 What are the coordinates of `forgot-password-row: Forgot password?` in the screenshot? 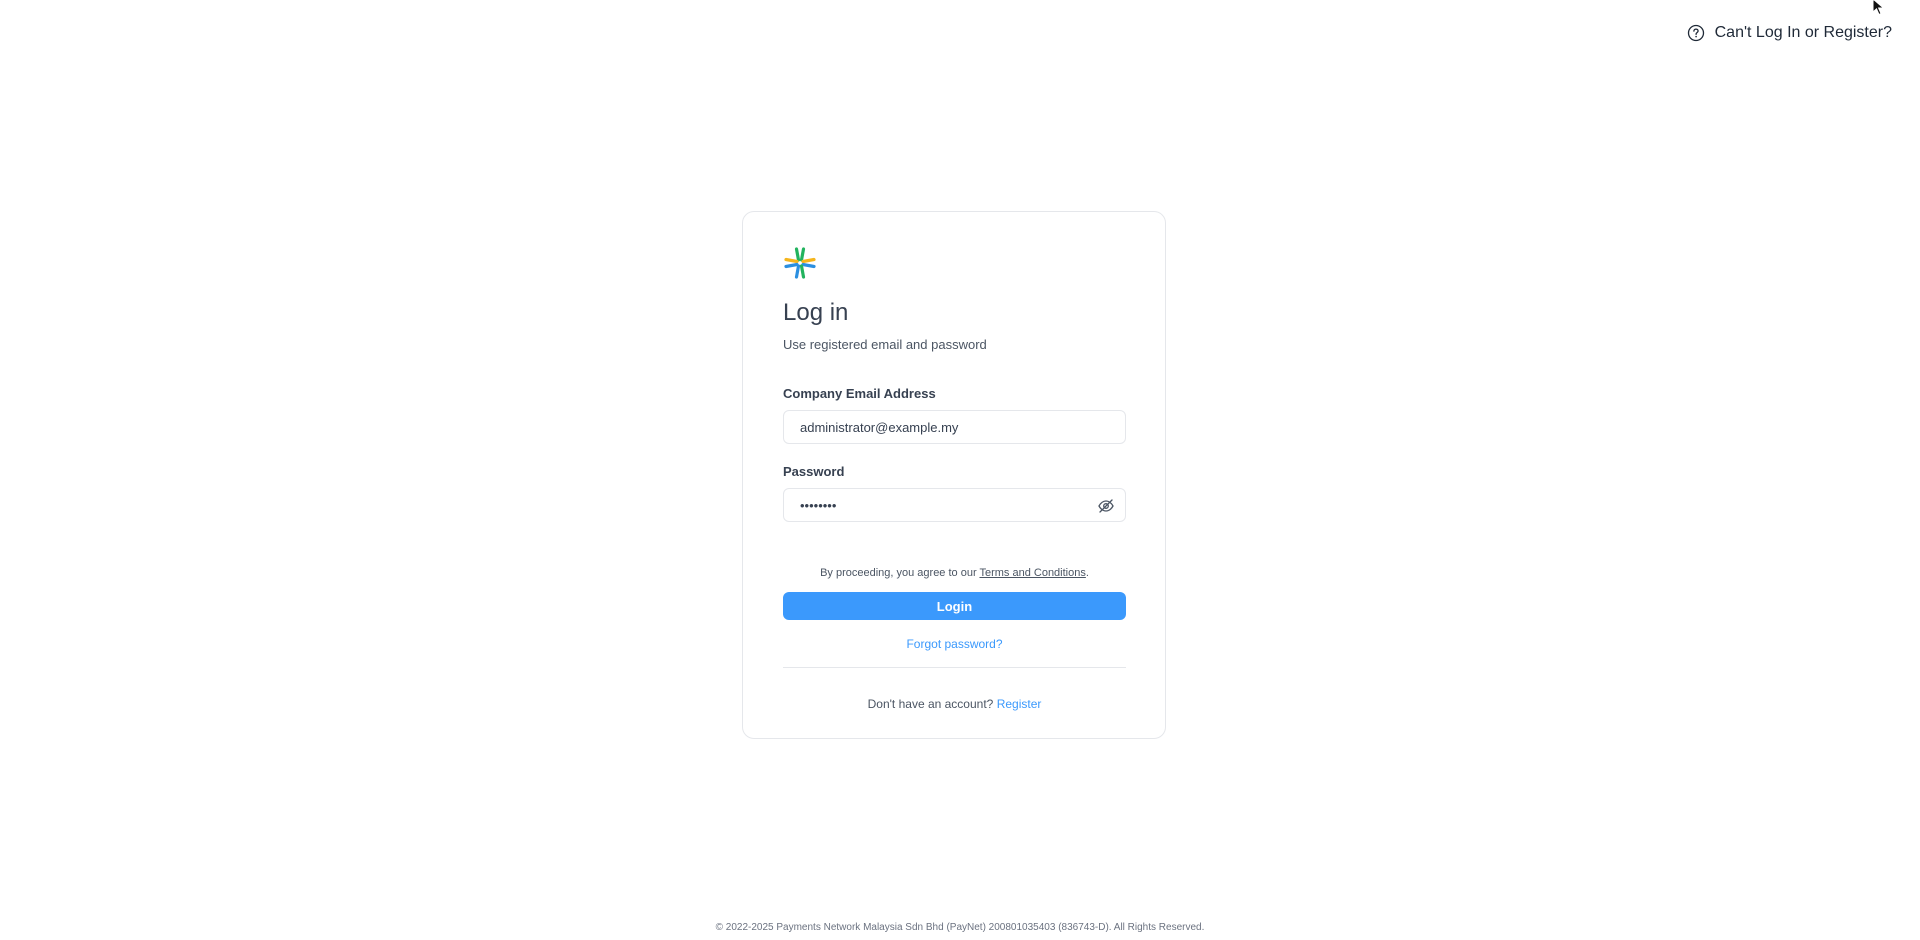 It's located at (954, 644).